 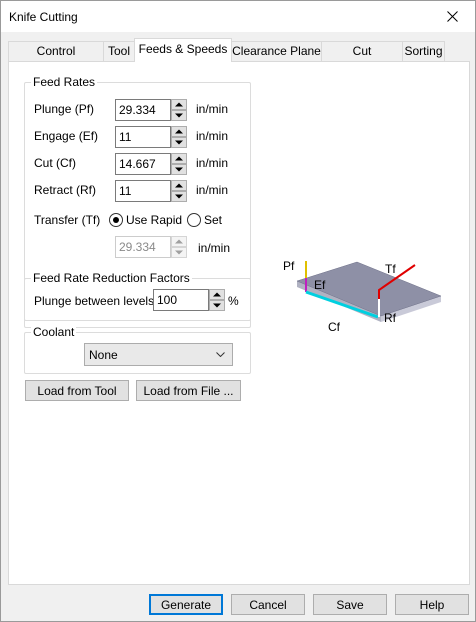 I want to click on plunge-levels-label: Plunge between levels, so click(x=94, y=301).